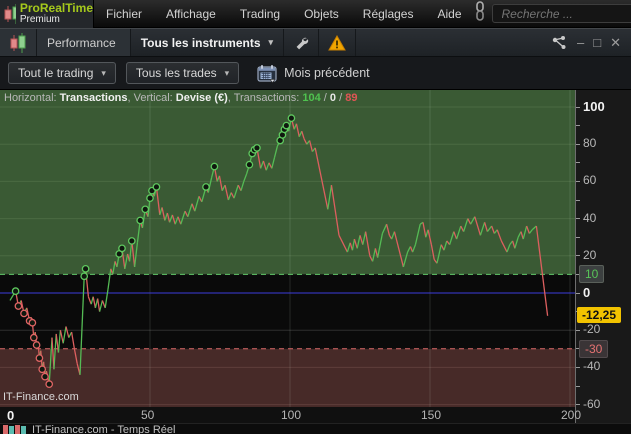 The width and height of the screenshot is (631, 434). Describe the element at coordinates (590, 180) in the screenshot. I see `y-axis-label: 60` at that location.